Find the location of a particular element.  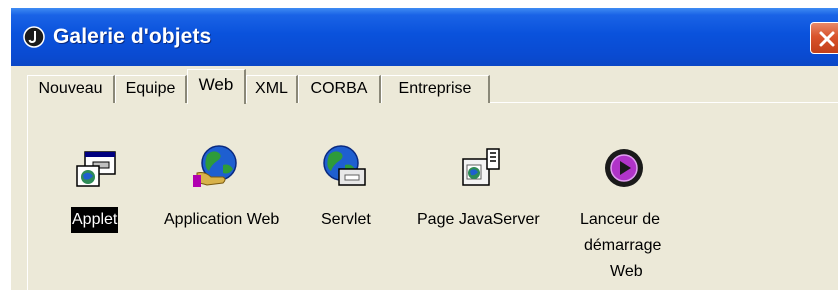

tab-corba: CORBA is located at coordinates (339, 89).